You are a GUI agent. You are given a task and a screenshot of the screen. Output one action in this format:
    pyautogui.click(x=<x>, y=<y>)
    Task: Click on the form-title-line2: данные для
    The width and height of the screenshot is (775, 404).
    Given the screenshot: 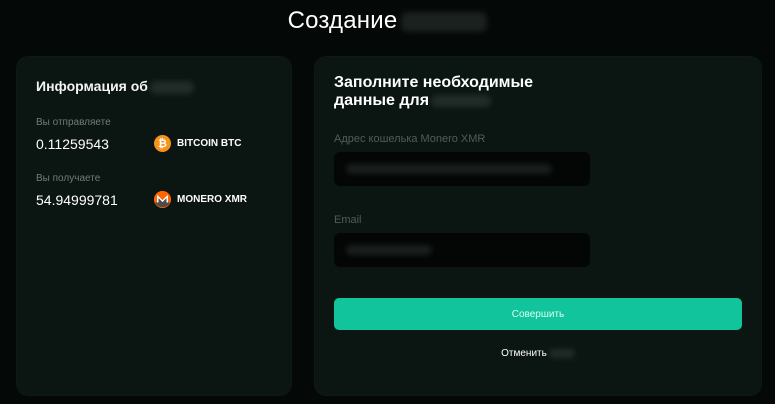 What is the action you would take?
    pyautogui.click(x=464, y=101)
    